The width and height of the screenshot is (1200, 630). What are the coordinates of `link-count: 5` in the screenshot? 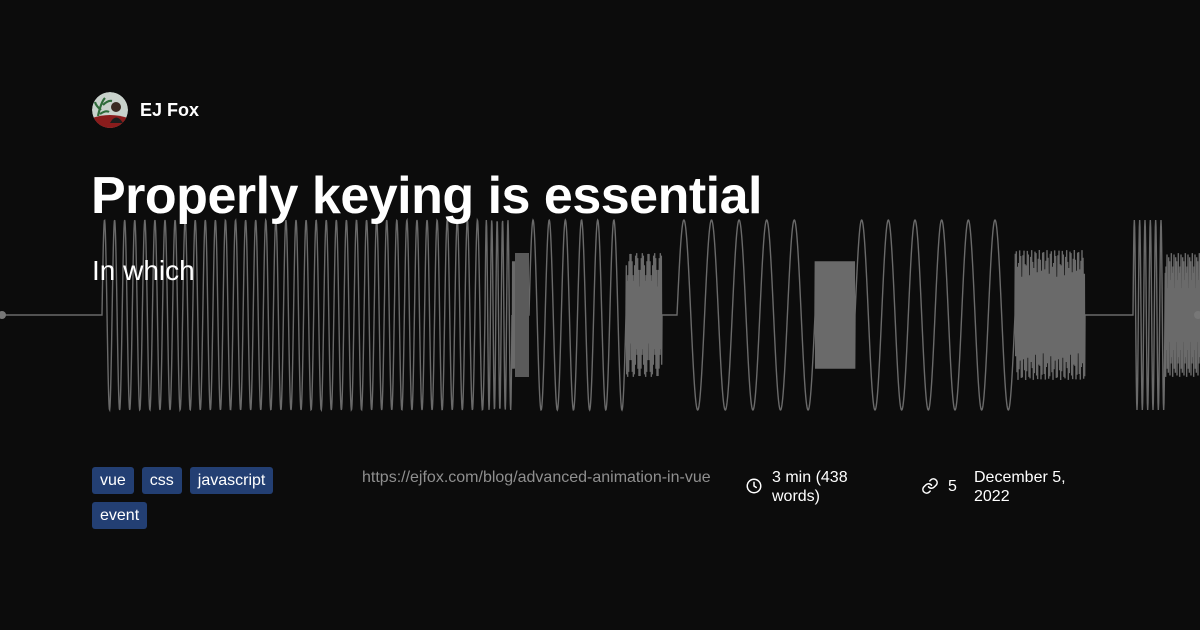 It's located at (939, 482).